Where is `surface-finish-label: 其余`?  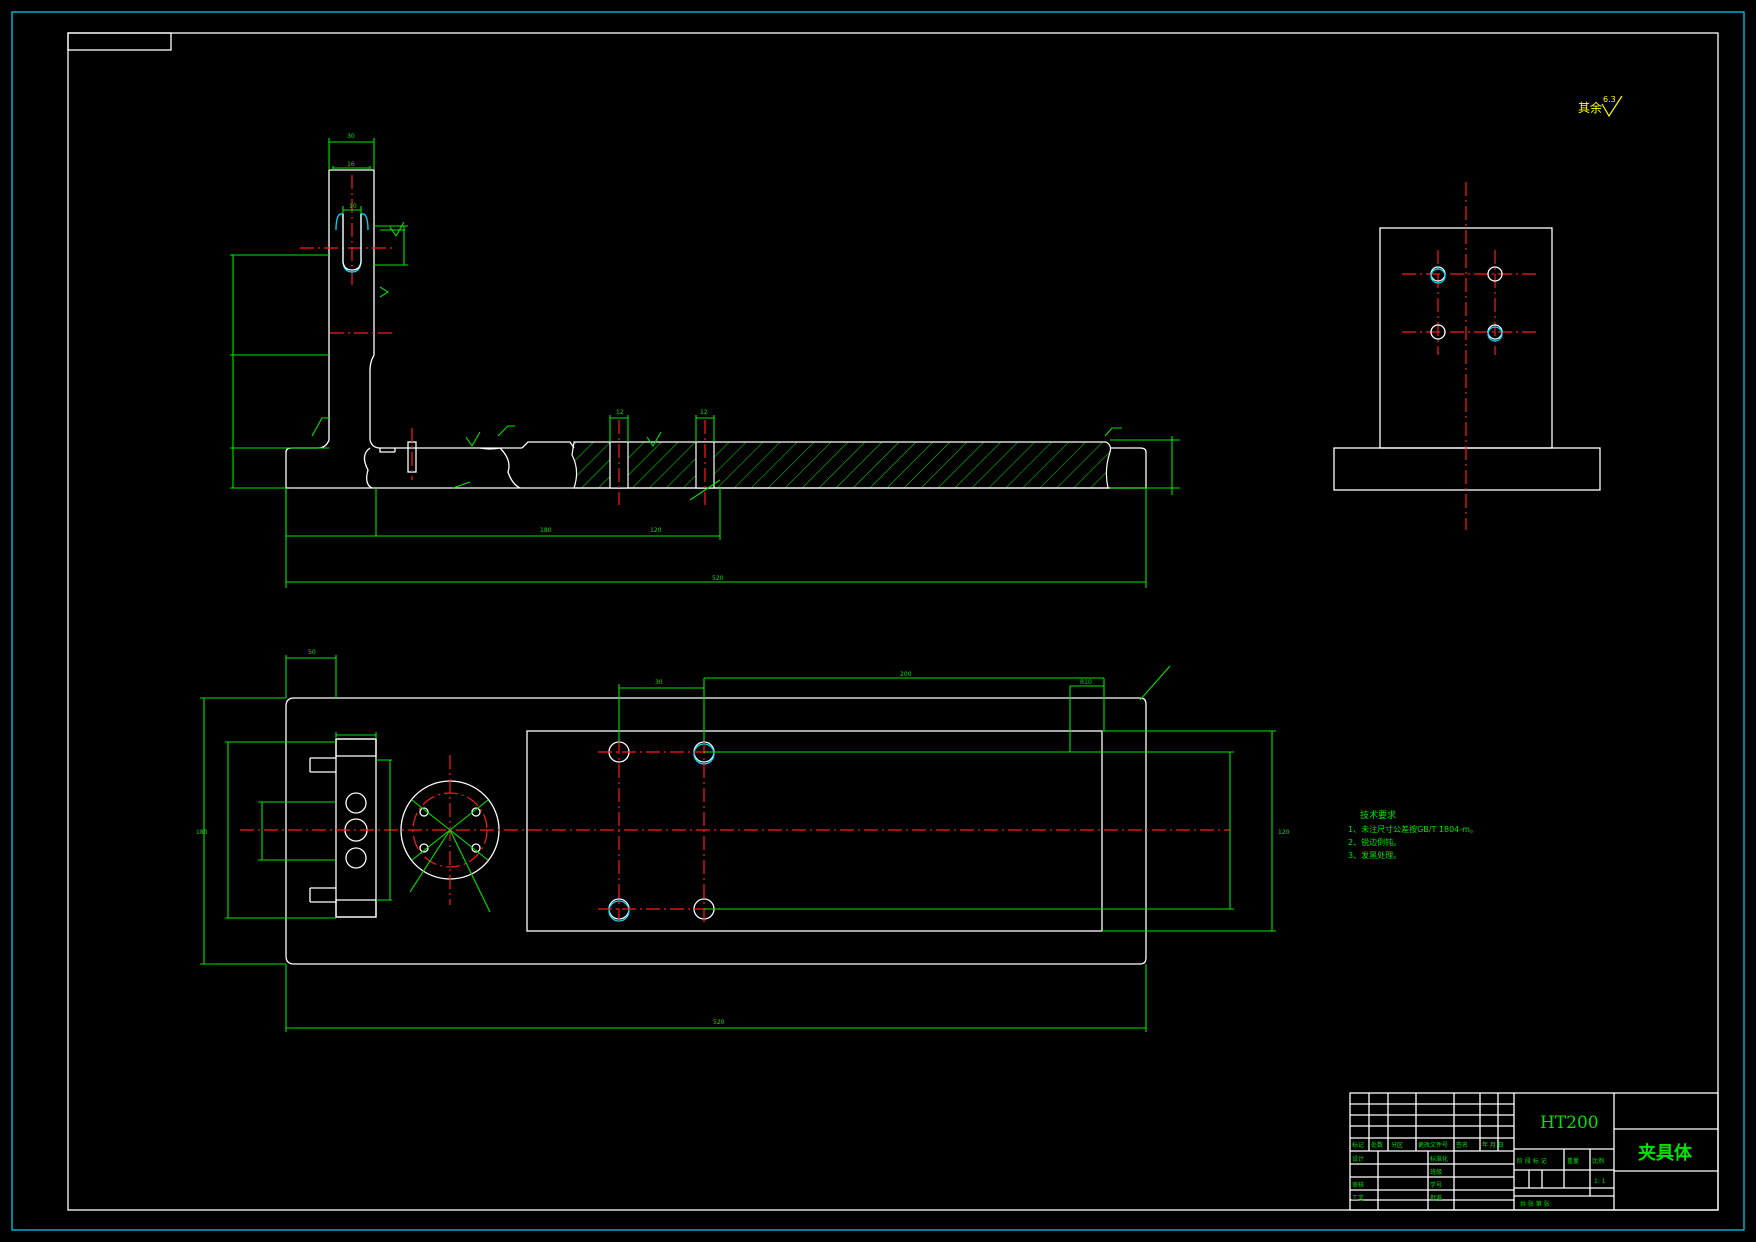 surface-finish-label: 其余 is located at coordinates (1590, 107).